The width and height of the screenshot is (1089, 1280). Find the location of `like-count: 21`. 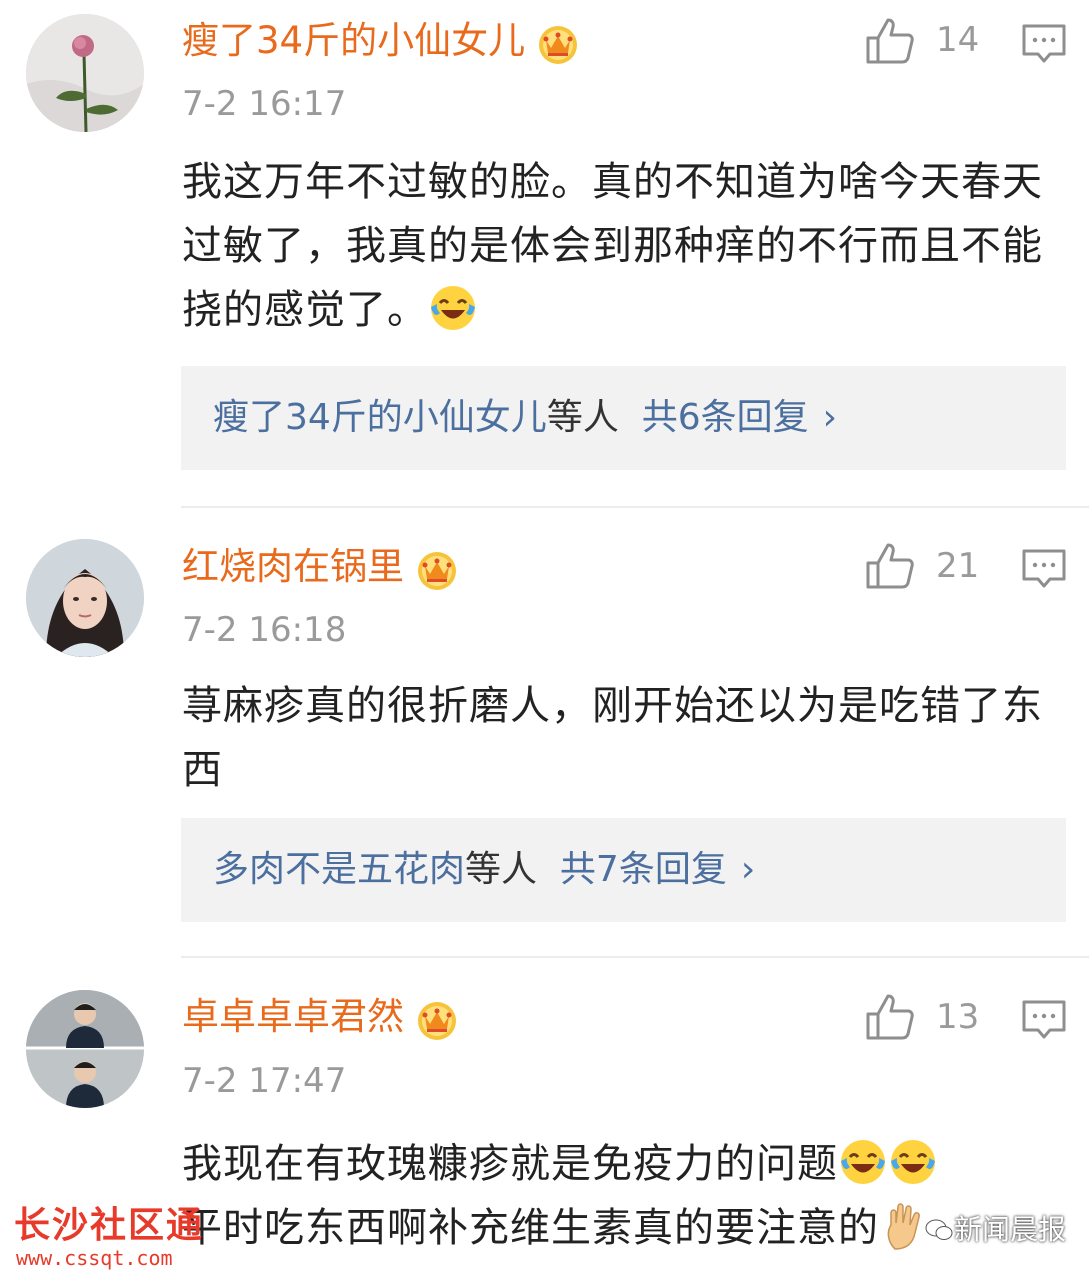

like-count: 21 is located at coordinates (958, 566).